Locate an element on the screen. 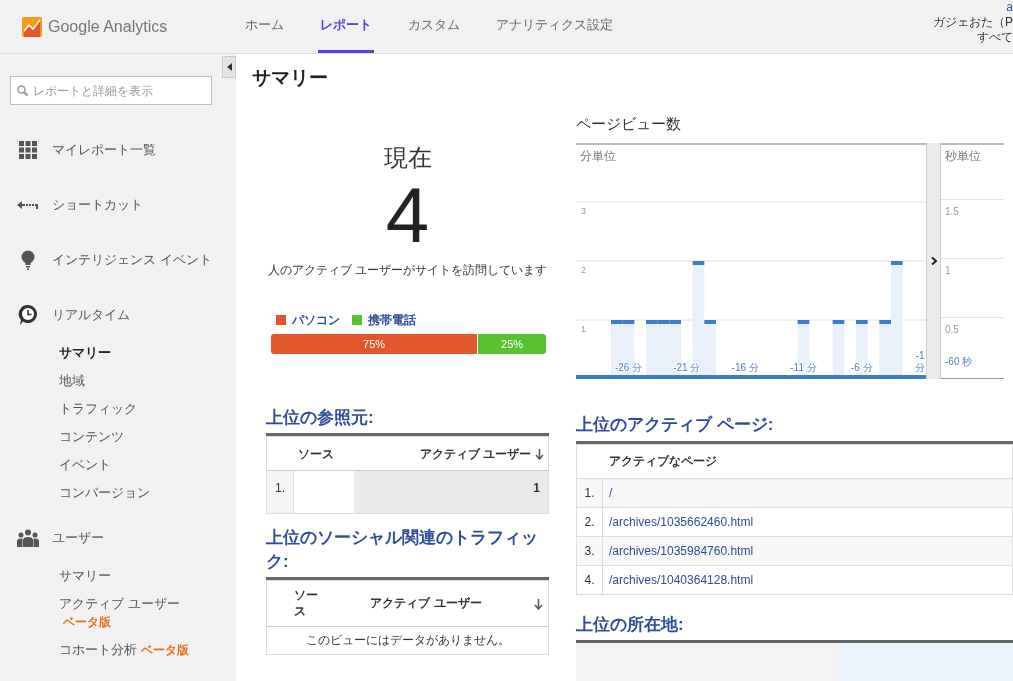 Image resolution: width=1013 pixels, height=681 pixels. caret-icon is located at coordinates (229, 67).